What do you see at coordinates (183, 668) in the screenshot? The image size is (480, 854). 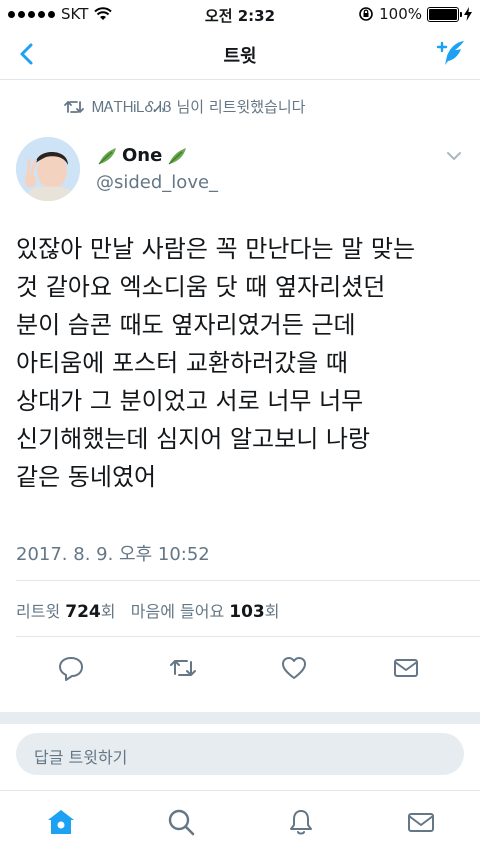 I see `retweet-icon` at bounding box center [183, 668].